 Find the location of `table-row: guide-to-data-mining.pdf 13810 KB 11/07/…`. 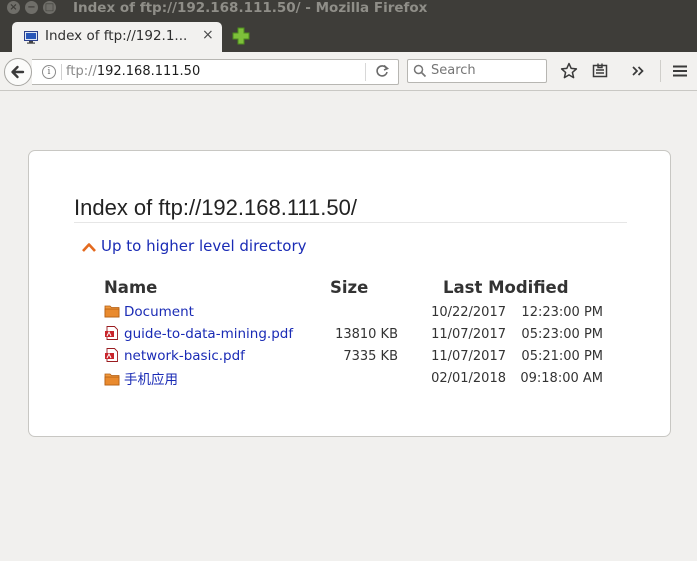

table-row: guide-to-data-mining.pdf 13810 KB 11/07/… is located at coordinates (351, 334).